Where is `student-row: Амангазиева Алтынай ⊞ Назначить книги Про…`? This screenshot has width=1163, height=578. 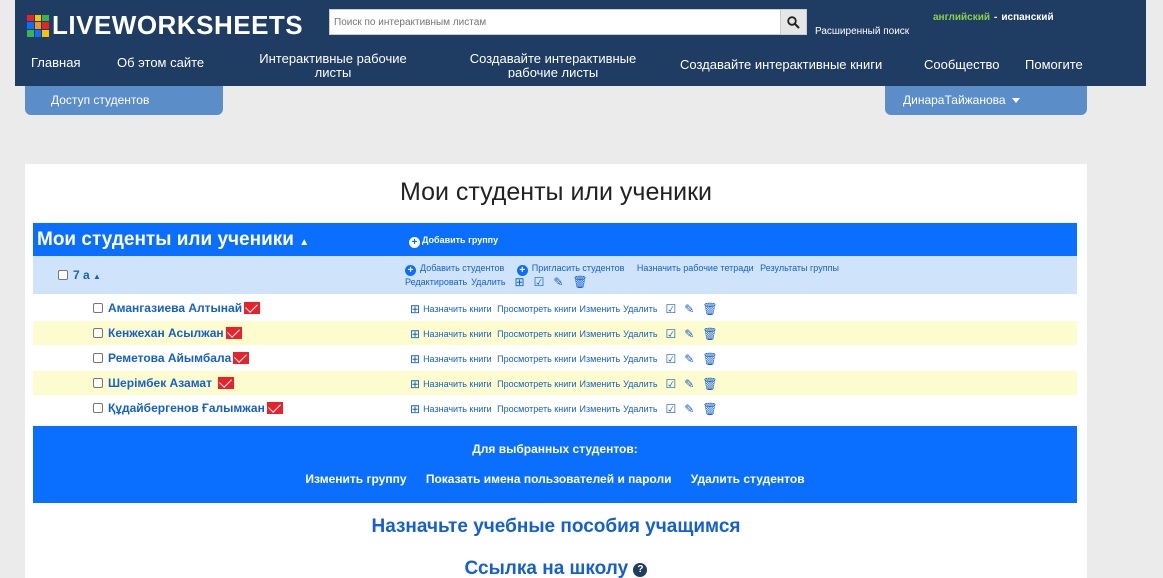
student-row: Амангазиева Алтынай ⊞ Назначить книги Про… is located at coordinates (555, 308).